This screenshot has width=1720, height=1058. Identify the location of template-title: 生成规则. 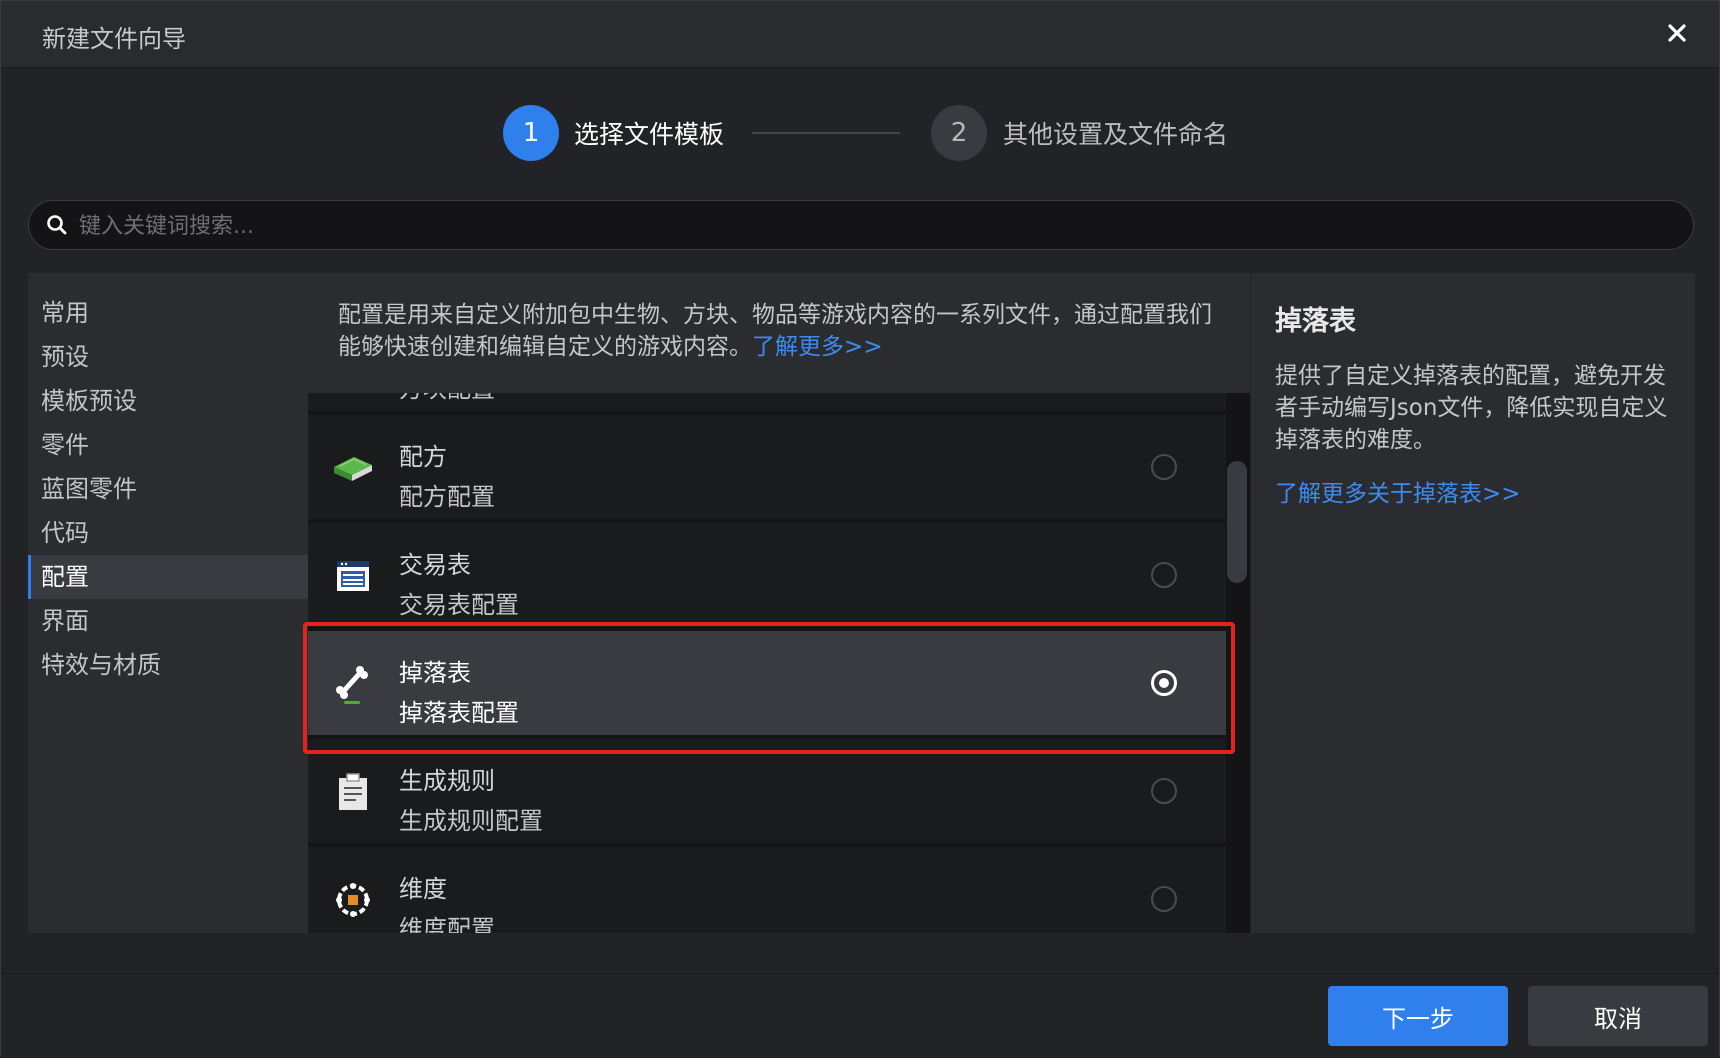
(447, 781).